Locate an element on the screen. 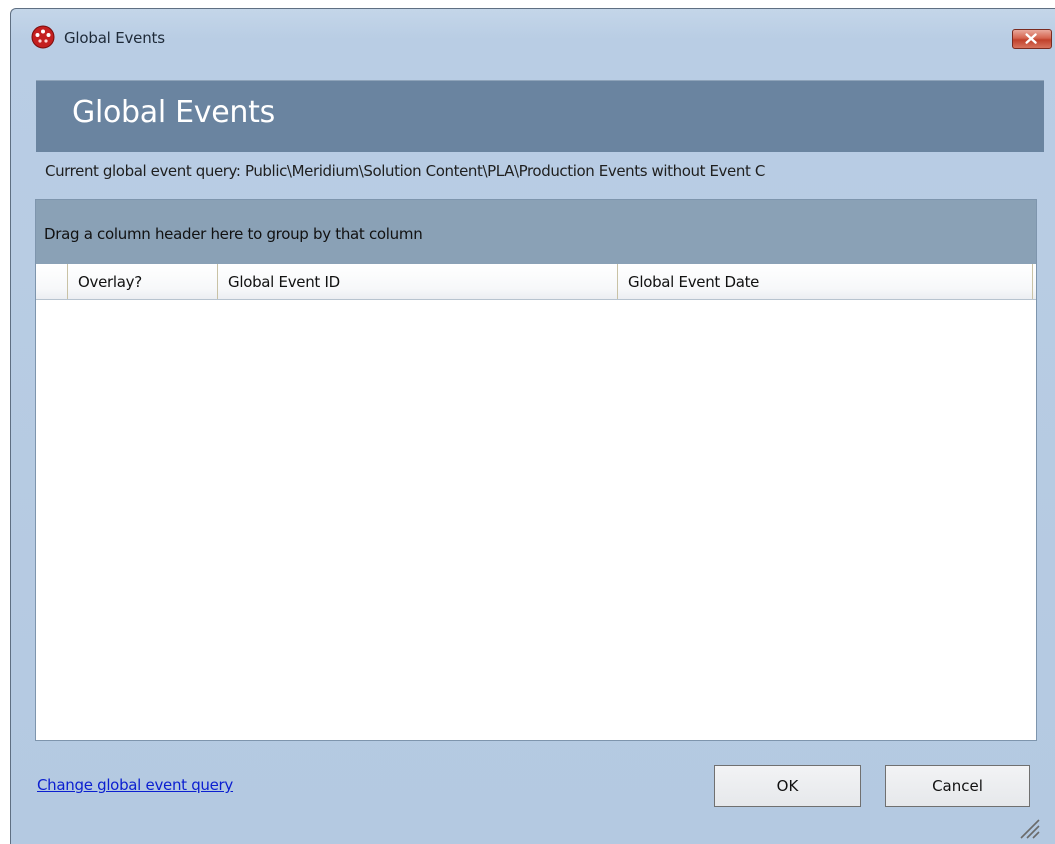 This screenshot has width=1055, height=844. page-title: Global Events is located at coordinates (173, 112).